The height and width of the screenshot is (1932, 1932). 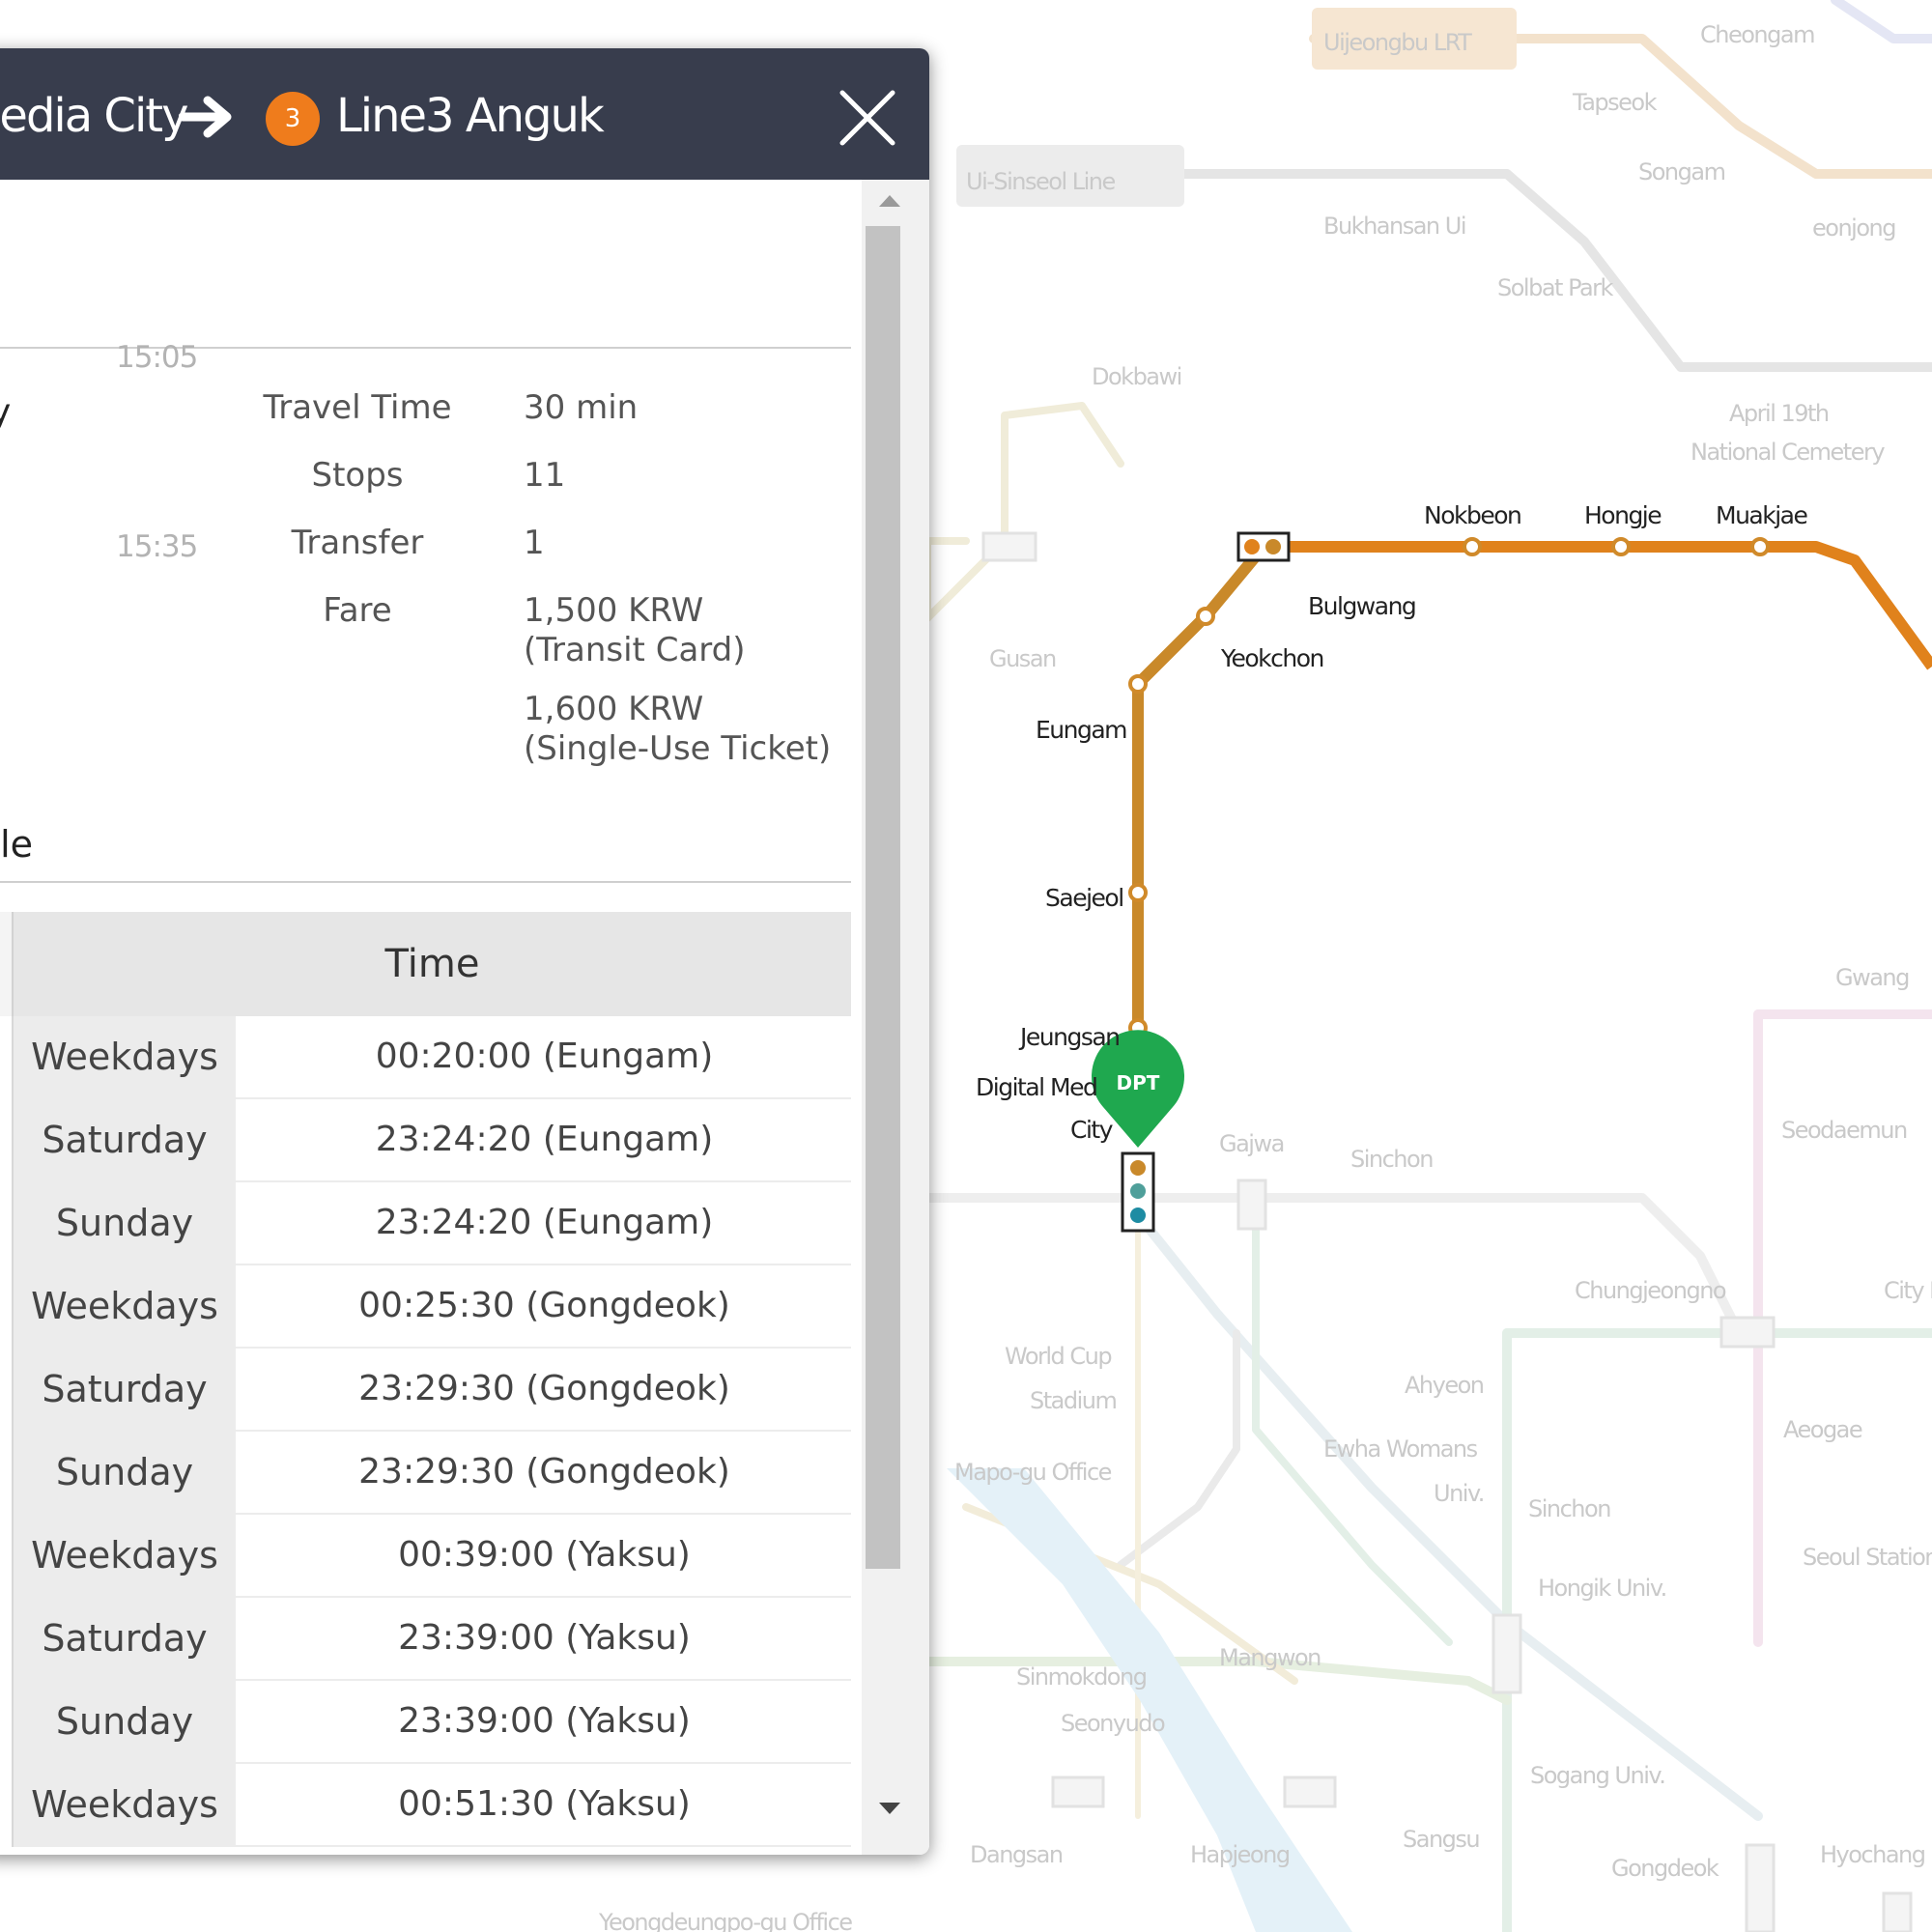 What do you see at coordinates (1757, 34) in the screenshot?
I see `svg-text: Cheongam` at bounding box center [1757, 34].